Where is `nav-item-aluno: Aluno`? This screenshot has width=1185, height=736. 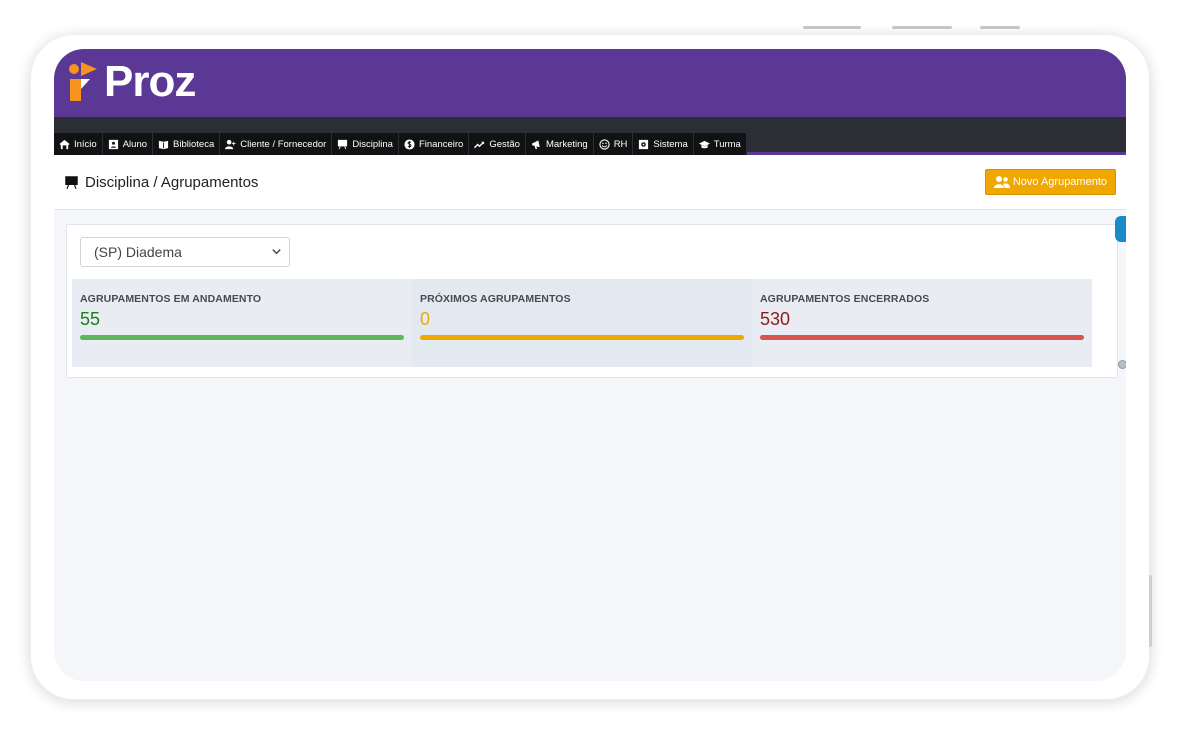 nav-item-aluno: Aluno is located at coordinates (128, 144).